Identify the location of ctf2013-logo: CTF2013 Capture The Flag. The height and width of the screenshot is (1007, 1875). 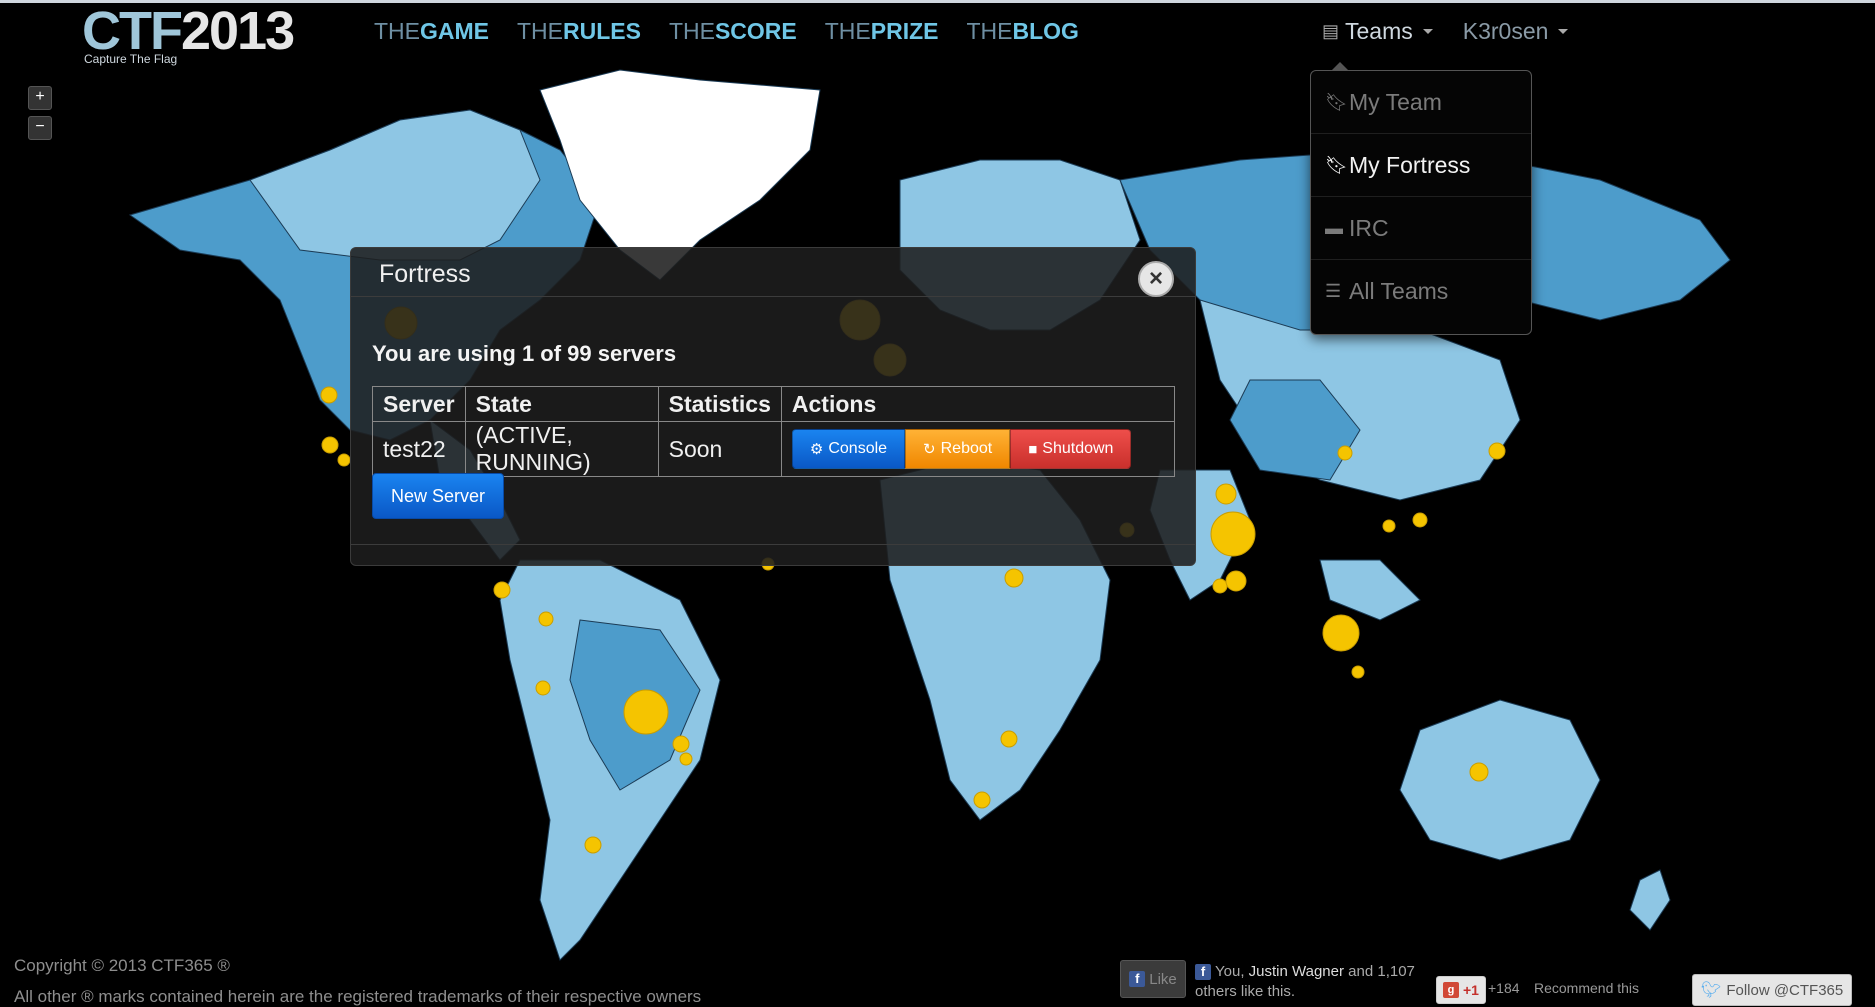
(202, 37).